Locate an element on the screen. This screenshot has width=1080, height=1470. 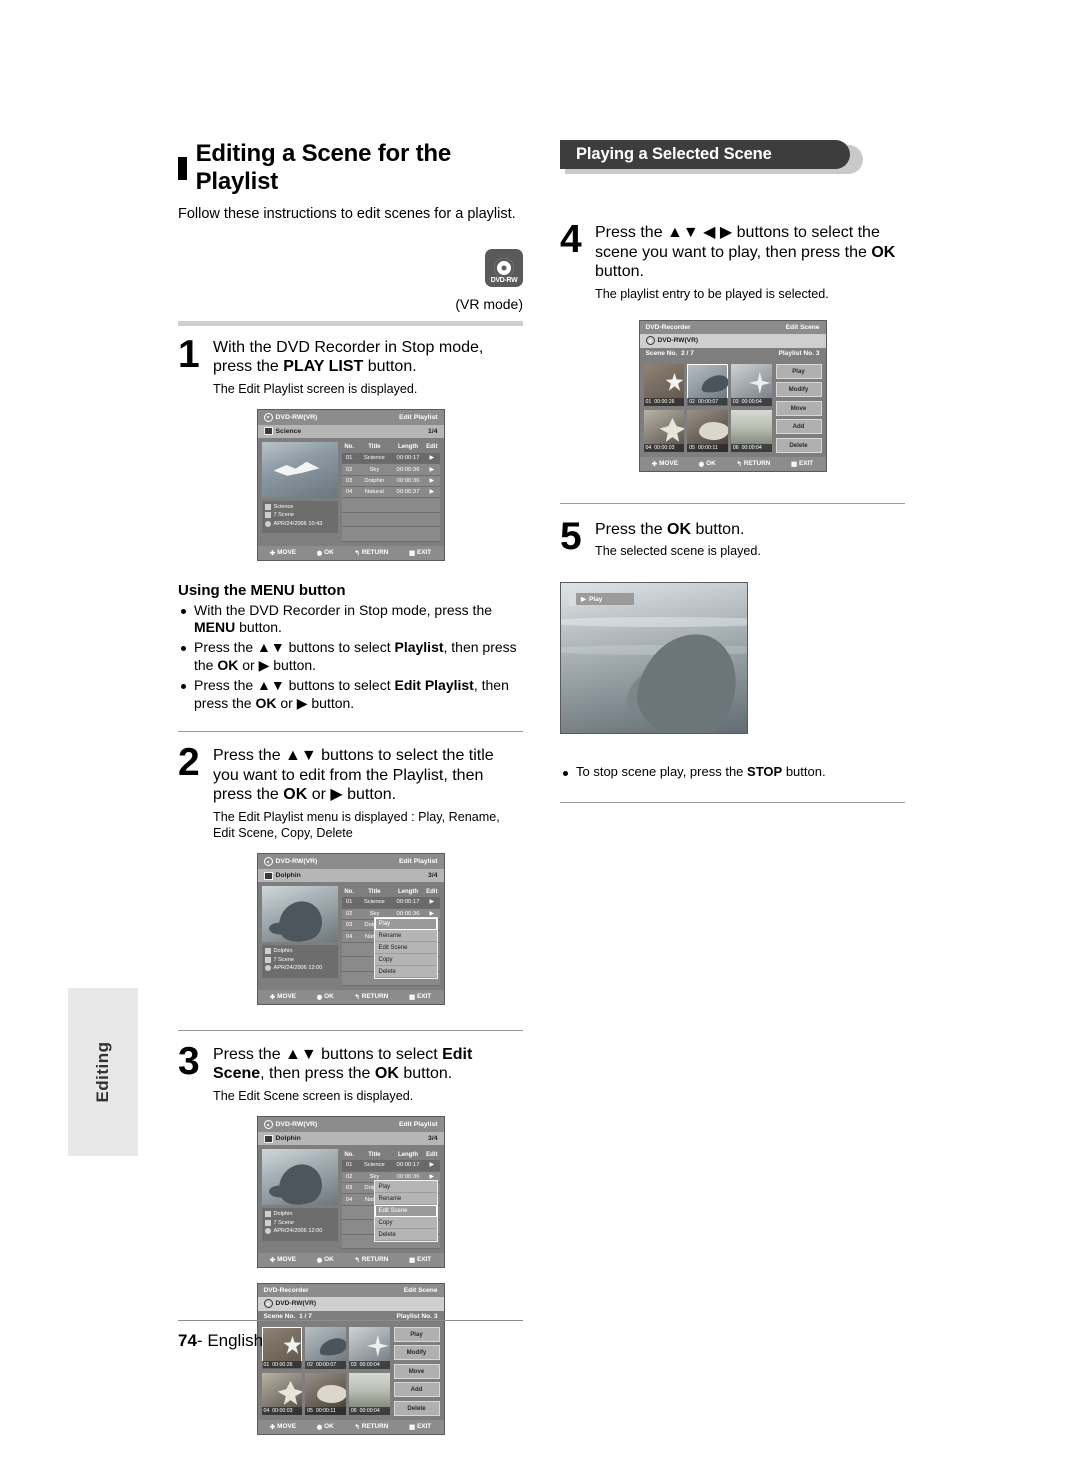
table-row: 04 Natural 00:00:37 ▶ is located at coordinates (390, 492).